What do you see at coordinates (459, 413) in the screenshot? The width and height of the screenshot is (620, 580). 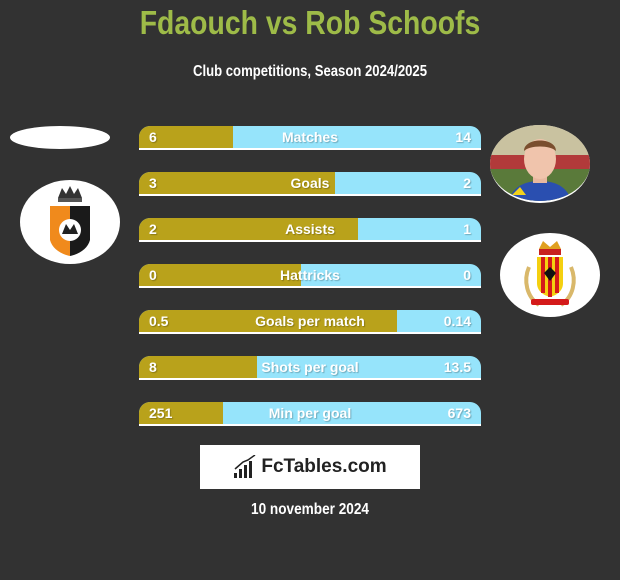 I see `right-value: 673` at bounding box center [459, 413].